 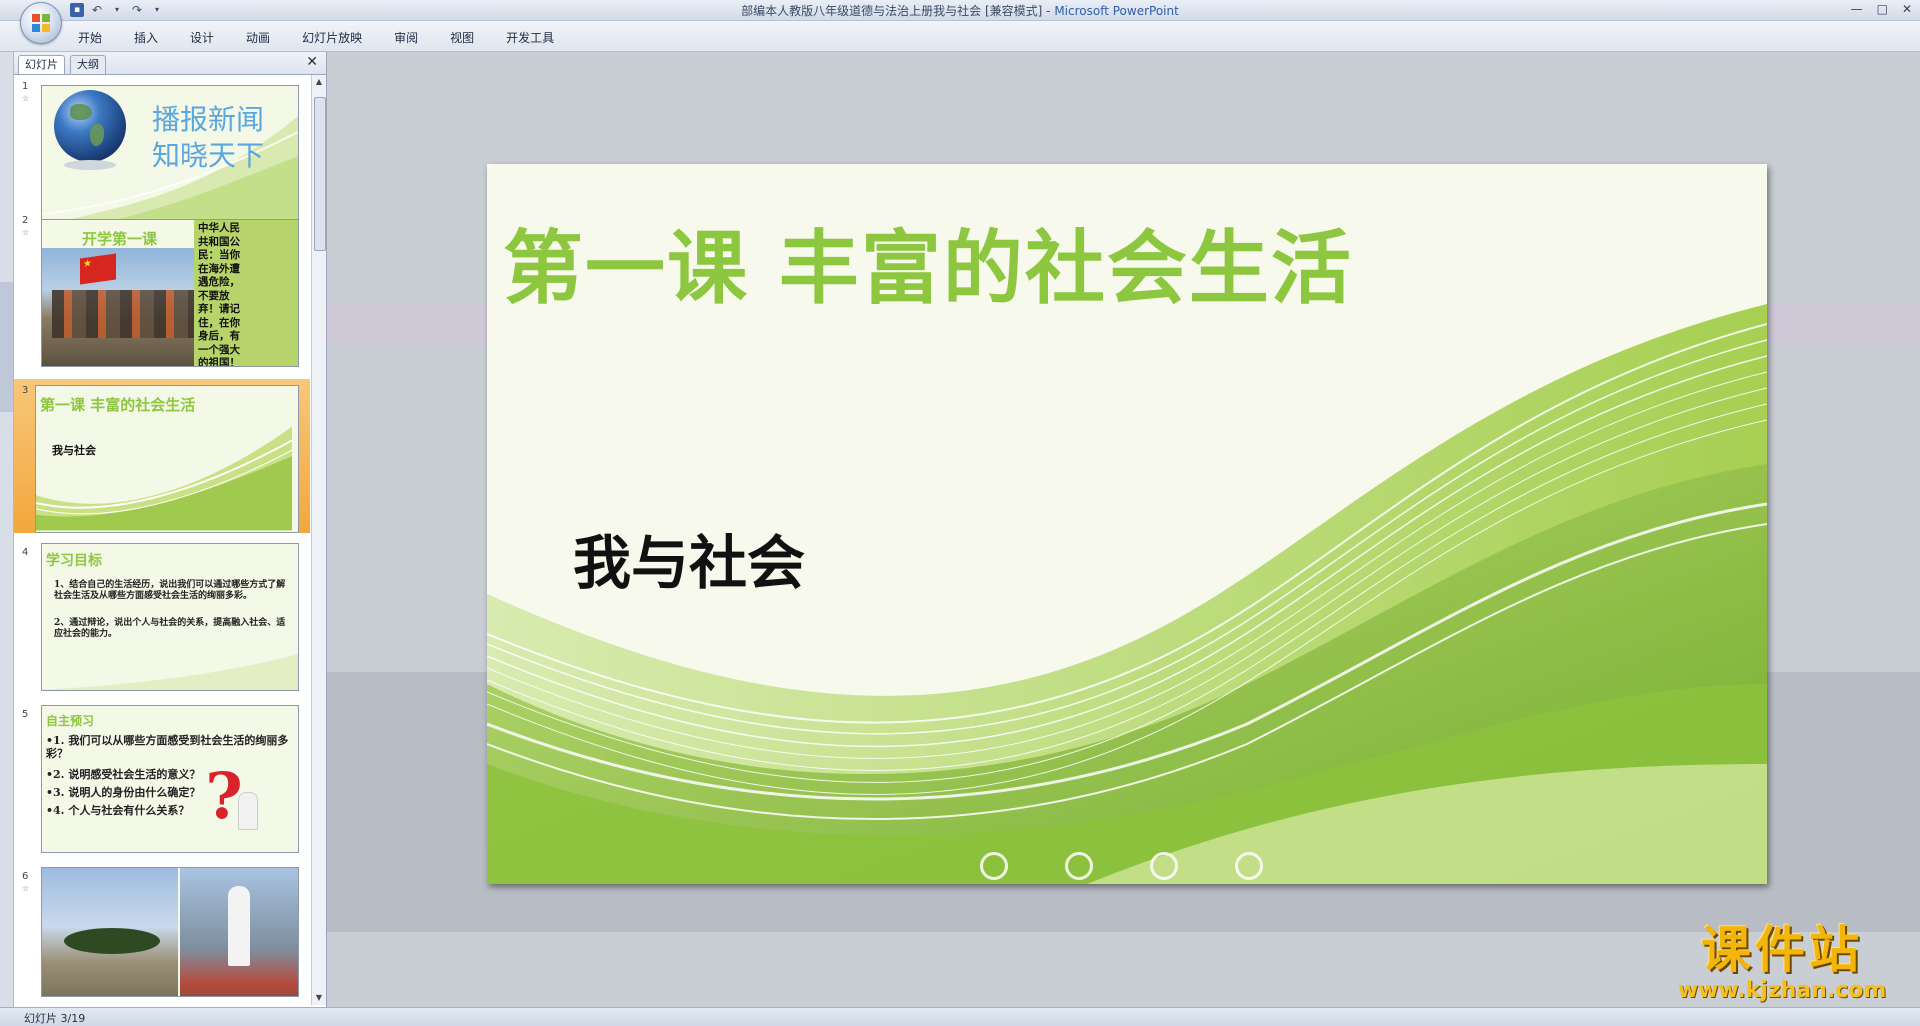 I want to click on ribbon-tabs: 开始 插入 设计 动画 幻灯片放映 审阅 视图 开发工具, so click(x=322, y=37).